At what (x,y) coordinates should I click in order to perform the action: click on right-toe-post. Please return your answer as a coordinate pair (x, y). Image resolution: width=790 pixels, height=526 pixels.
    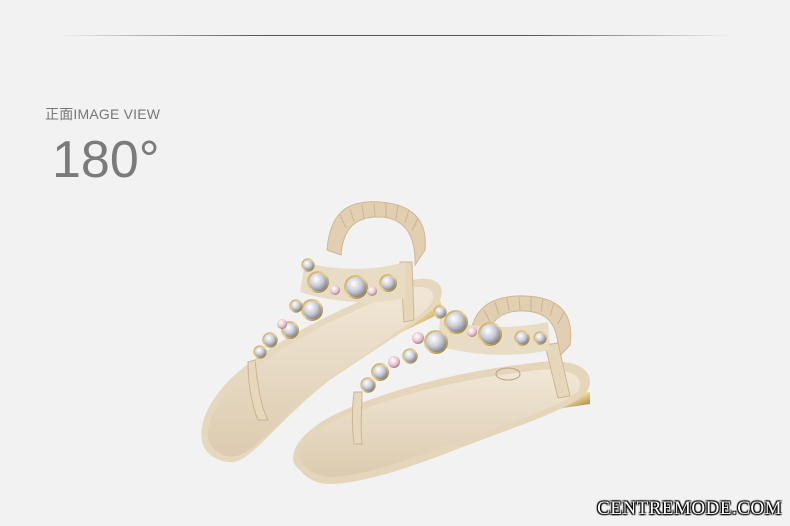
    Looking at the image, I should click on (357, 418).